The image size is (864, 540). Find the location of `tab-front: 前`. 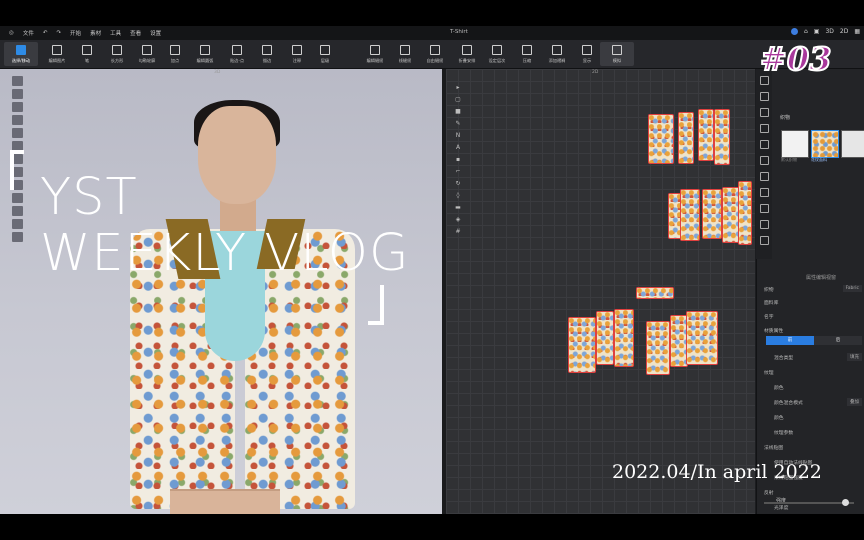

tab-front: 前 is located at coordinates (790, 340).